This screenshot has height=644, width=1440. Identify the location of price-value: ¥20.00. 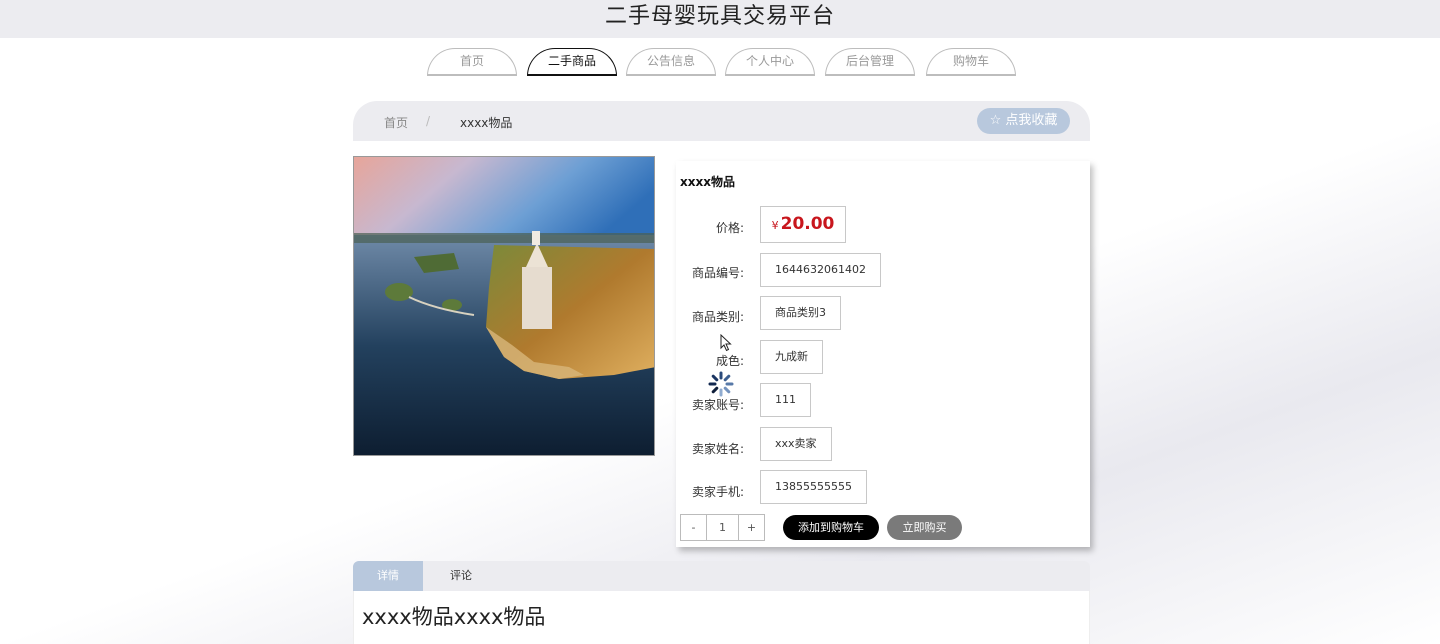
(803, 224).